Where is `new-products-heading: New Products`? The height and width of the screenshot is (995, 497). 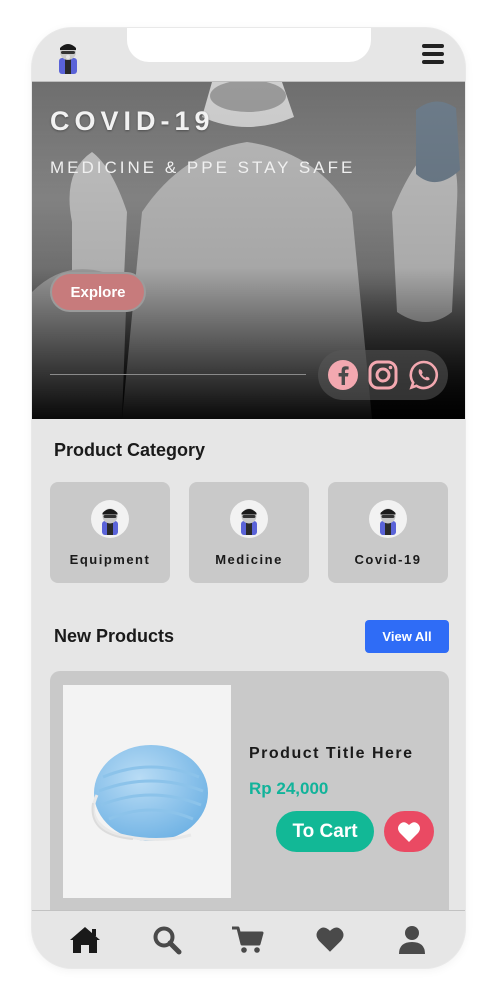 new-products-heading: New Products is located at coordinates (114, 636).